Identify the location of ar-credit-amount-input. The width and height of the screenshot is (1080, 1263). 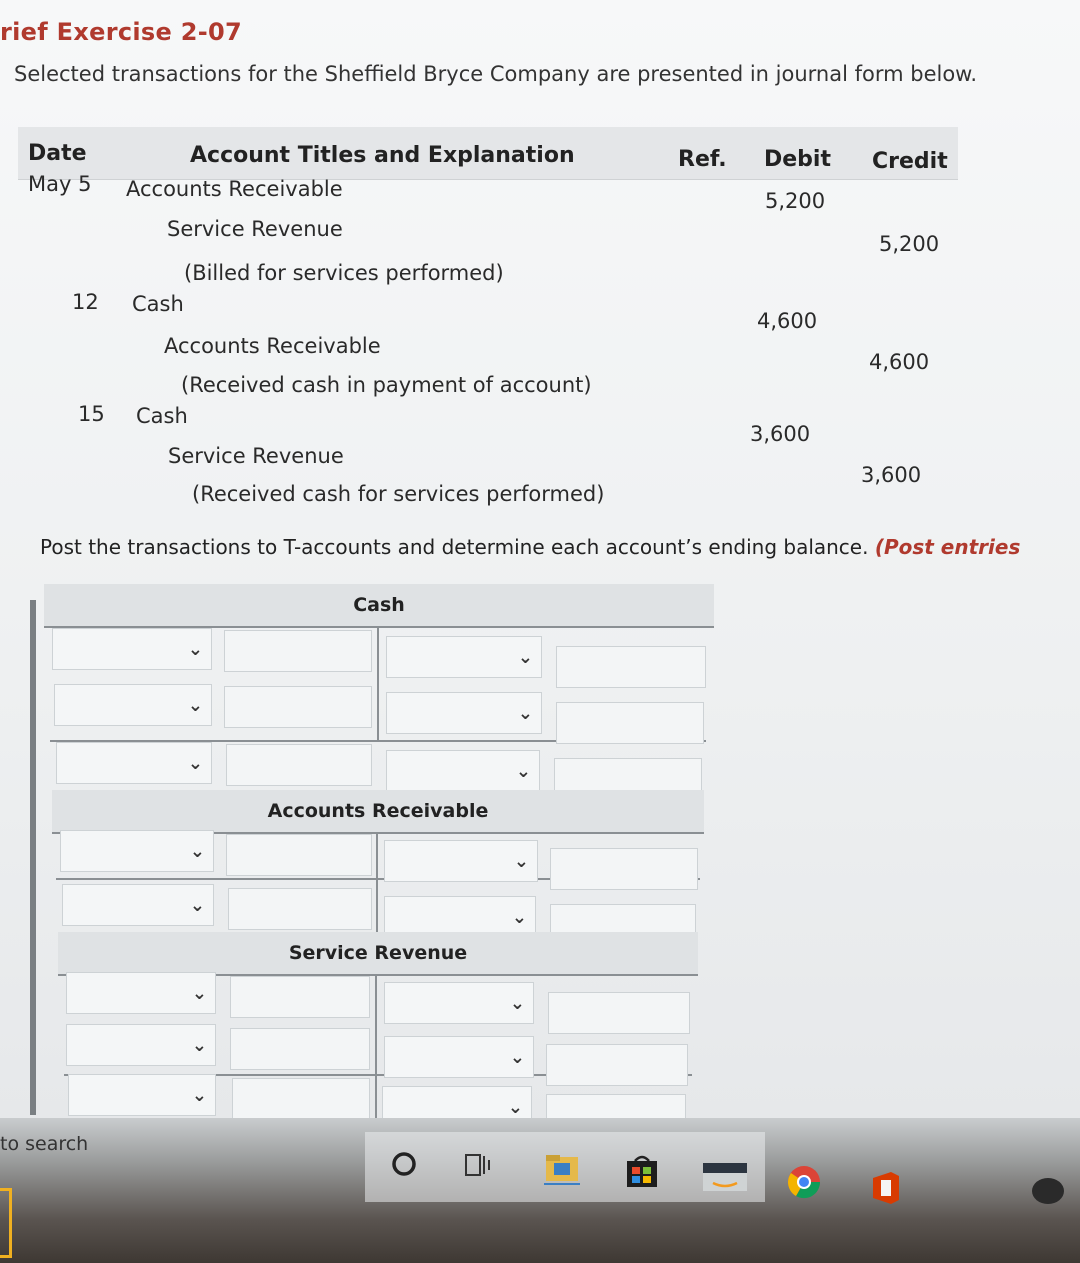
(624, 869).